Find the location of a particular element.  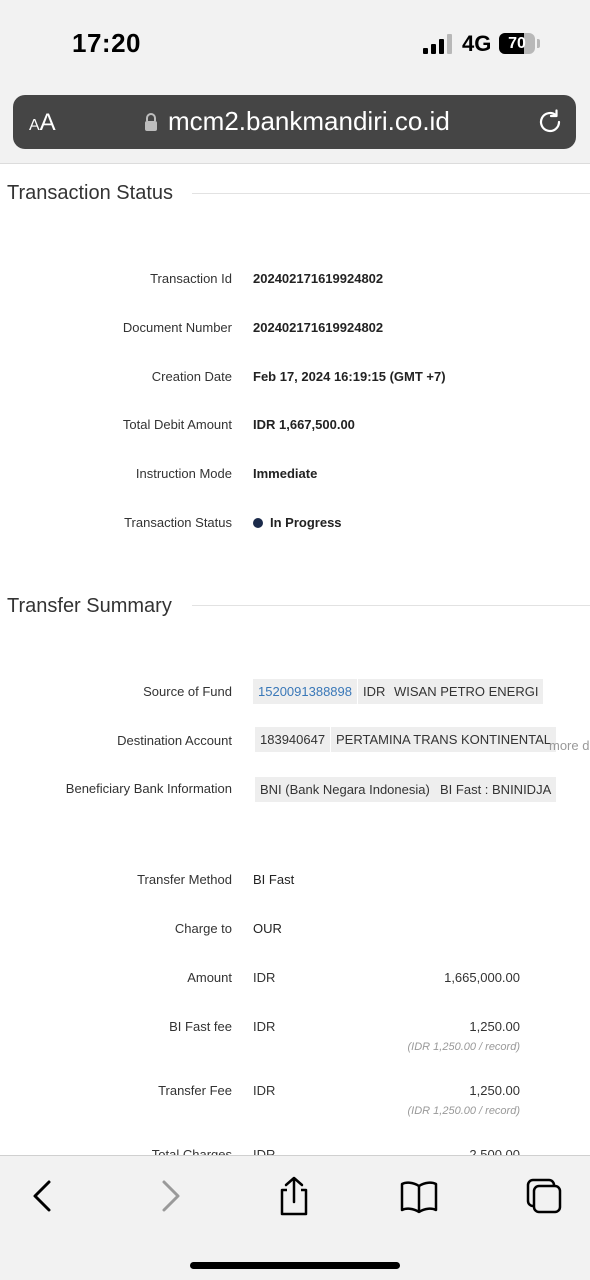

battery-icon: 70 is located at coordinates (517, 43).